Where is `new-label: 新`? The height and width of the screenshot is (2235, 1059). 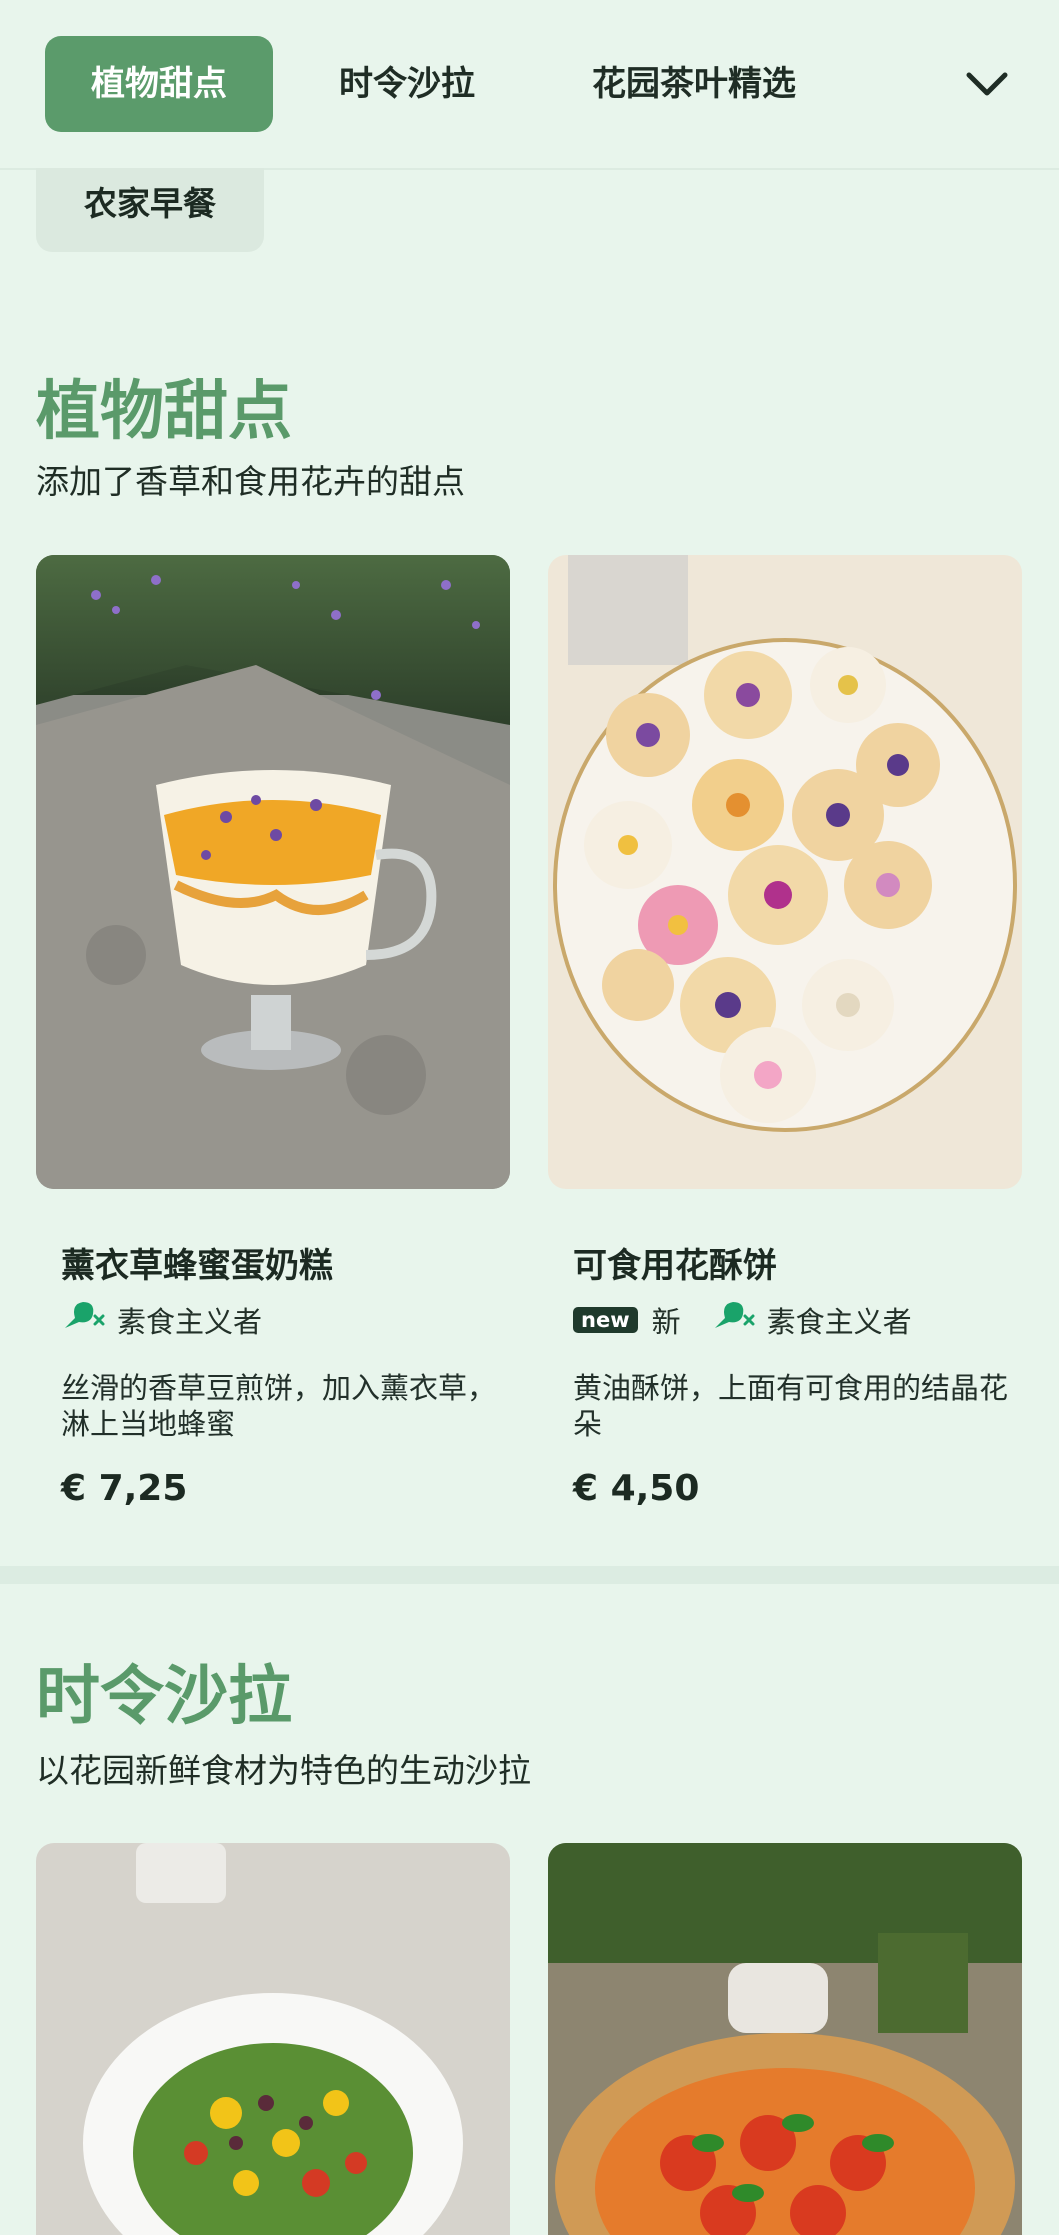
new-label: 新 is located at coordinates (666, 1321).